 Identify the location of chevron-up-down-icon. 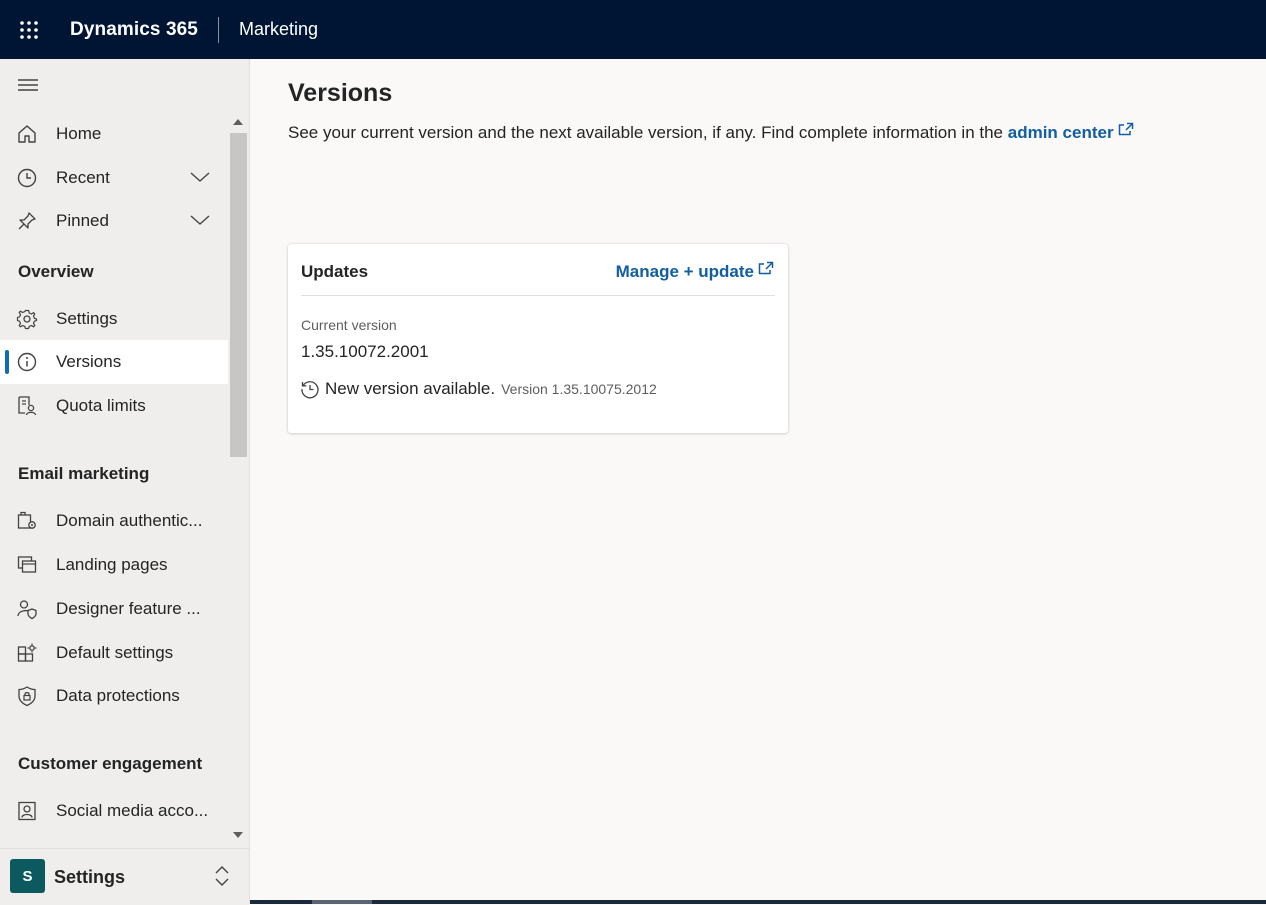
(222, 876).